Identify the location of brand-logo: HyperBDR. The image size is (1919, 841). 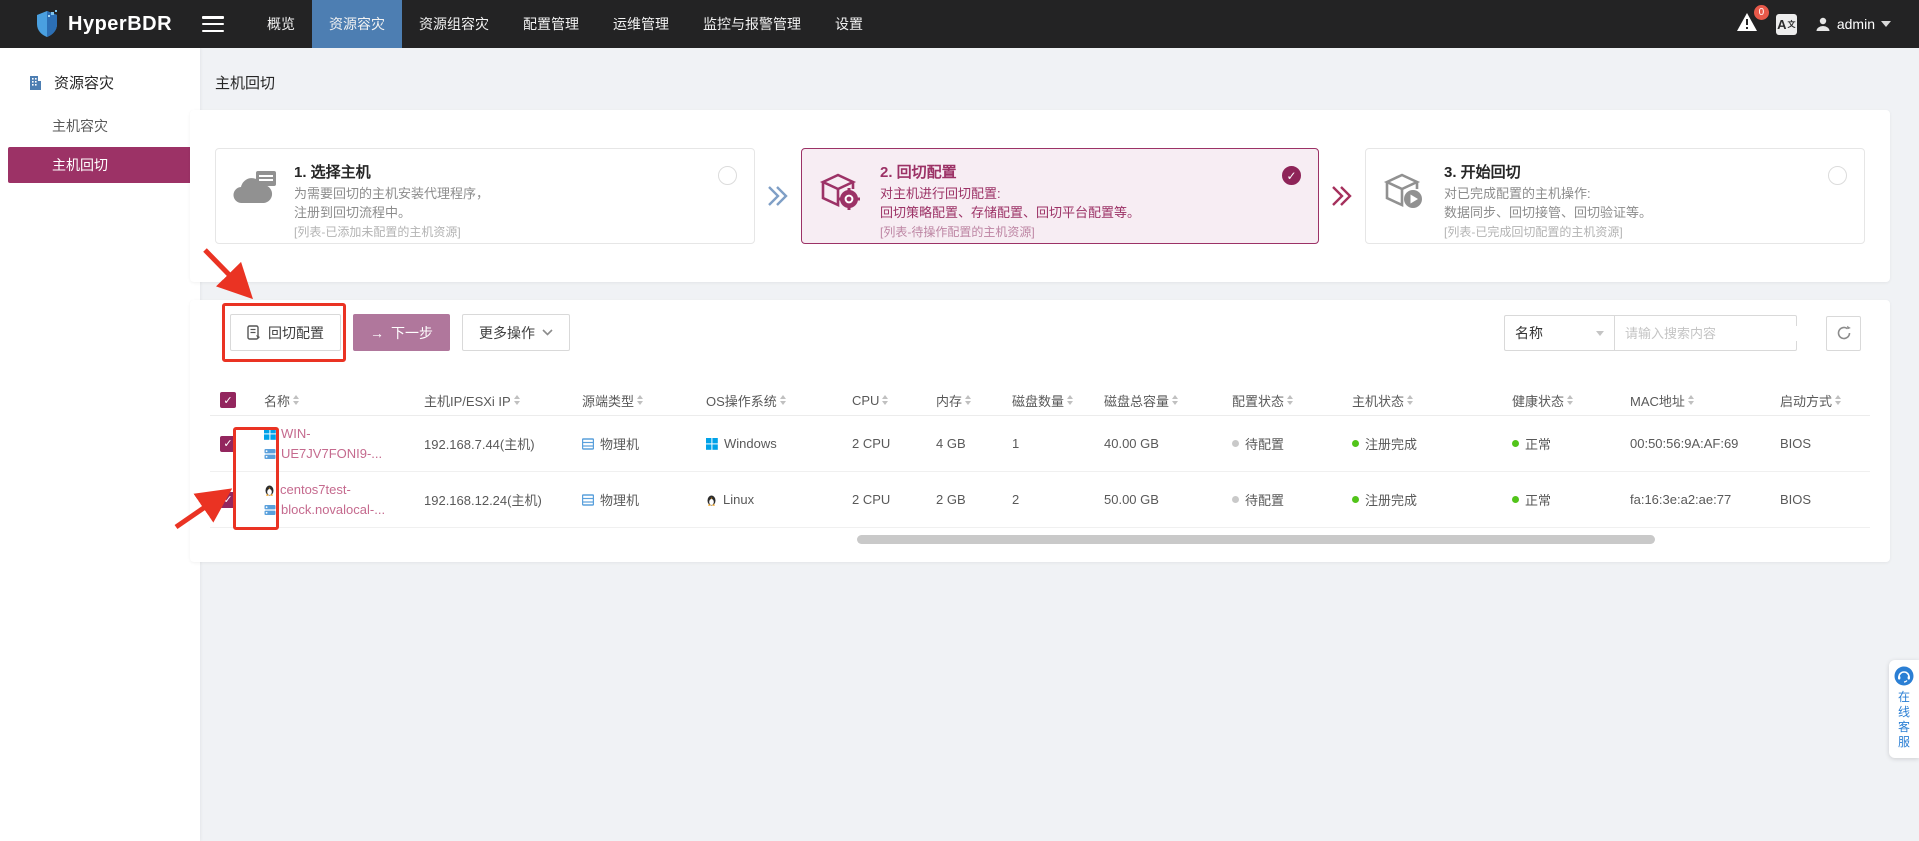
(96, 24).